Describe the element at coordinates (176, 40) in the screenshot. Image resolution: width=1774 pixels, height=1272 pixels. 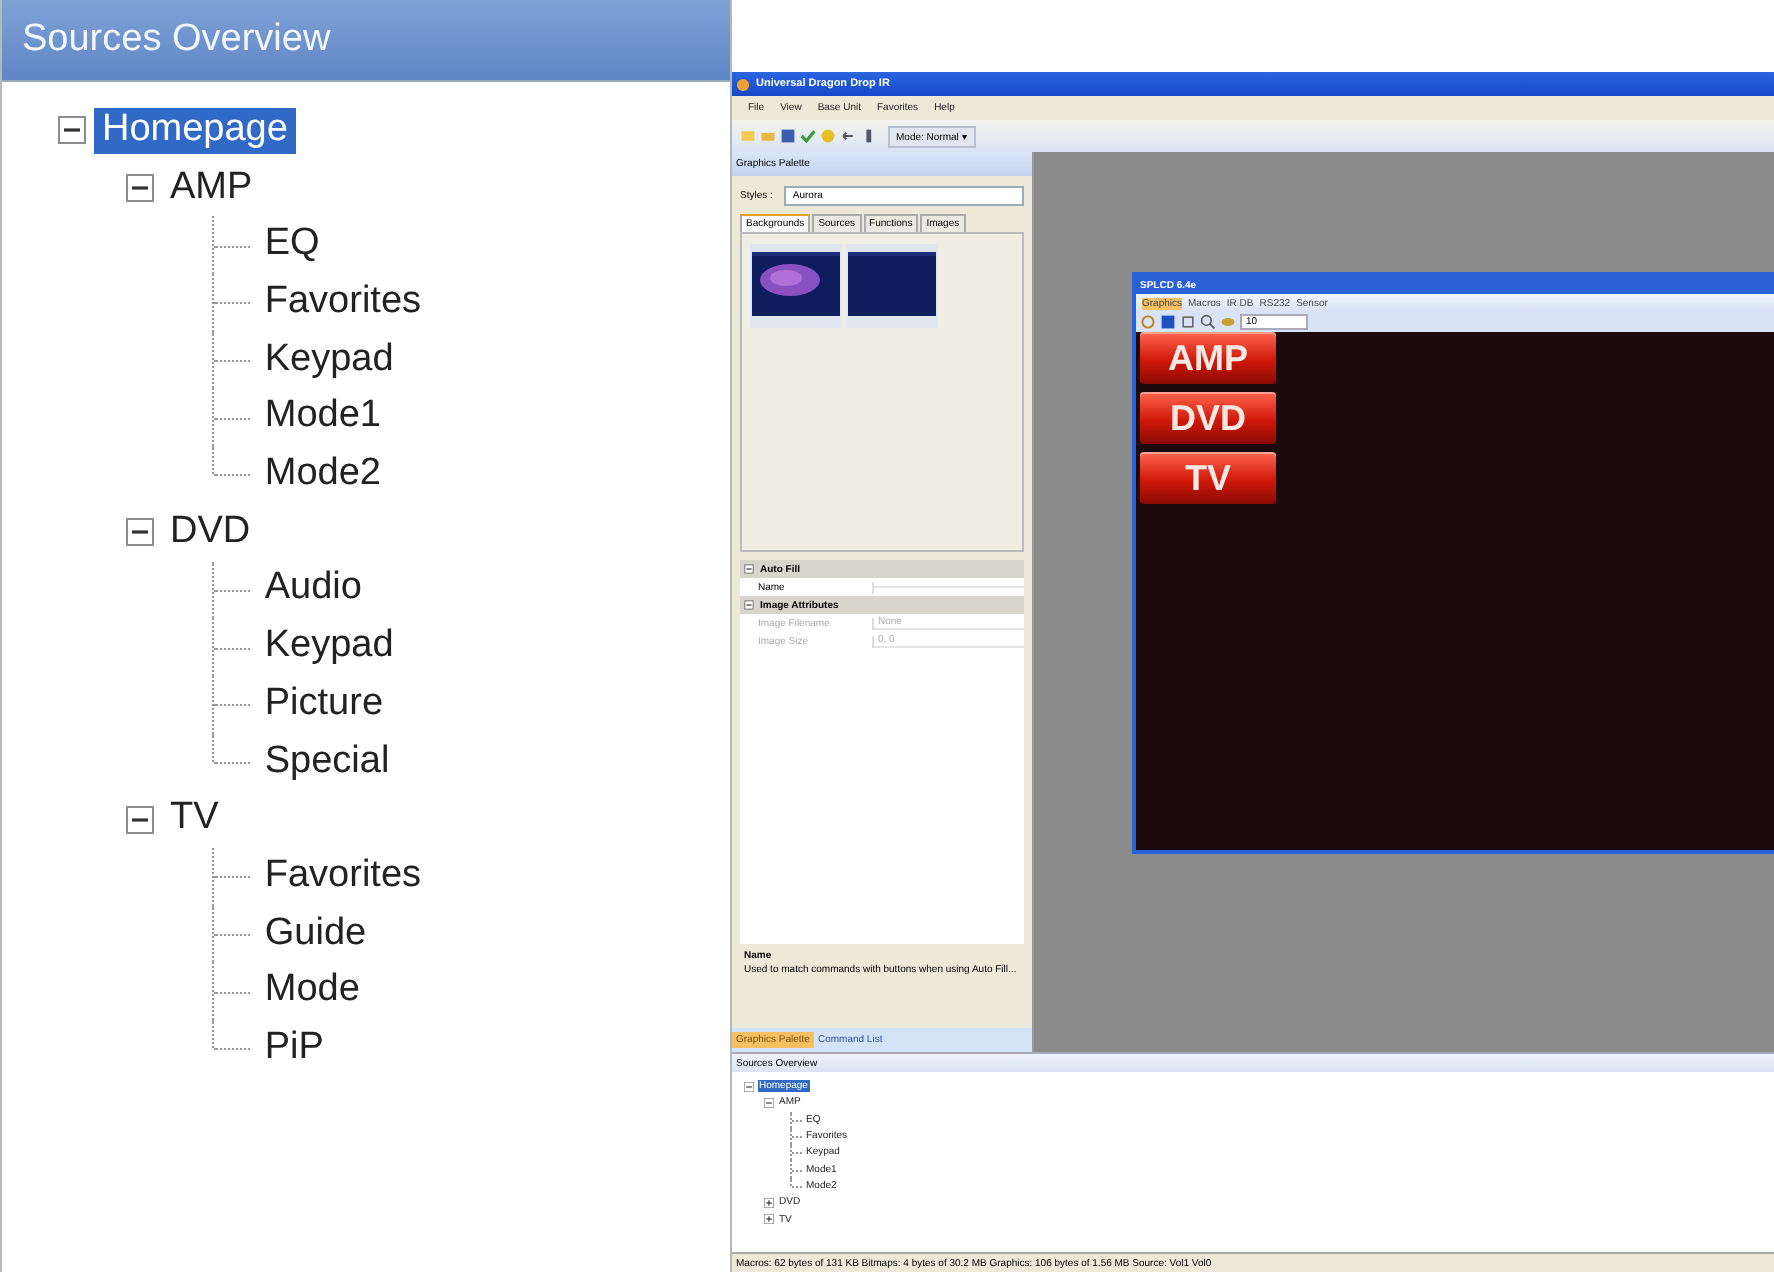
I see `panel-title: Sources Overview` at that location.